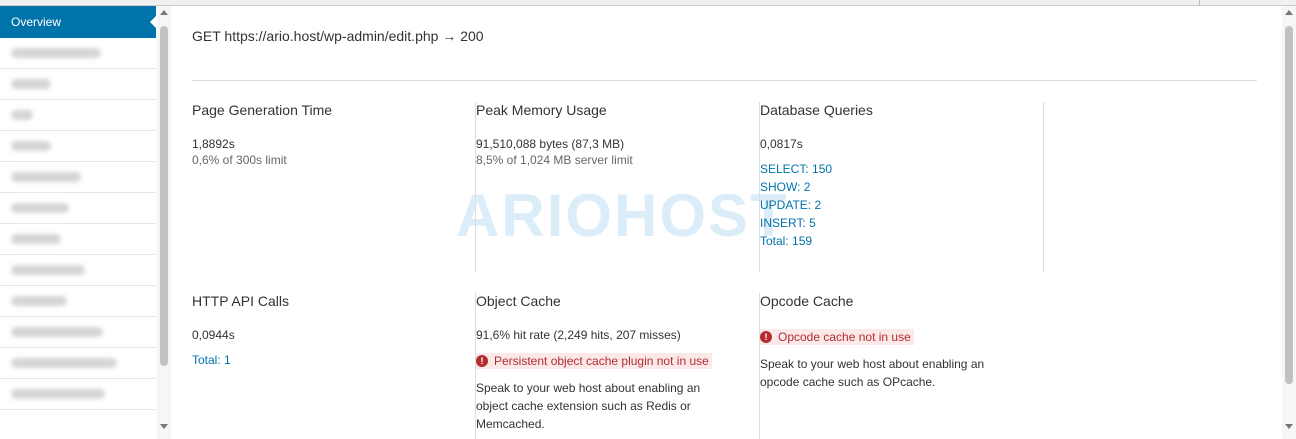 The height and width of the screenshot is (439, 1296). Describe the element at coordinates (550, 144) in the screenshot. I see `panel-value: 91,510,088 bytes (87,3 MB)` at that location.